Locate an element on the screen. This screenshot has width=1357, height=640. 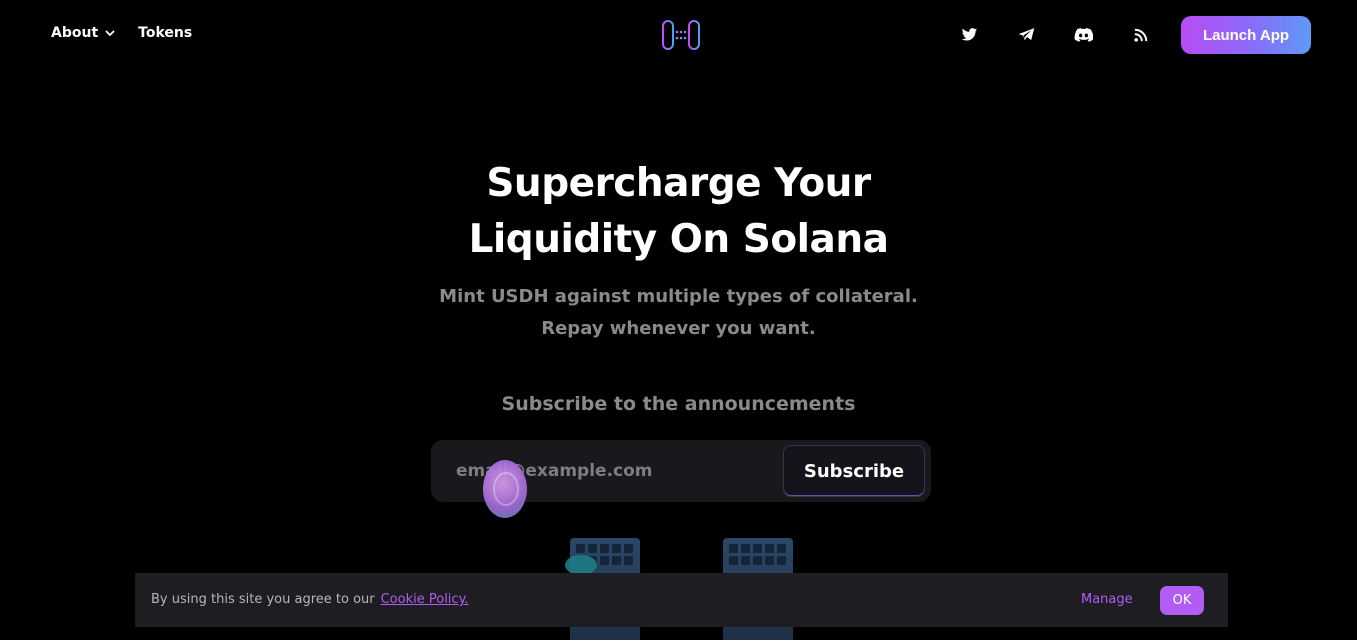
nav-about-label: About is located at coordinates (75, 33).